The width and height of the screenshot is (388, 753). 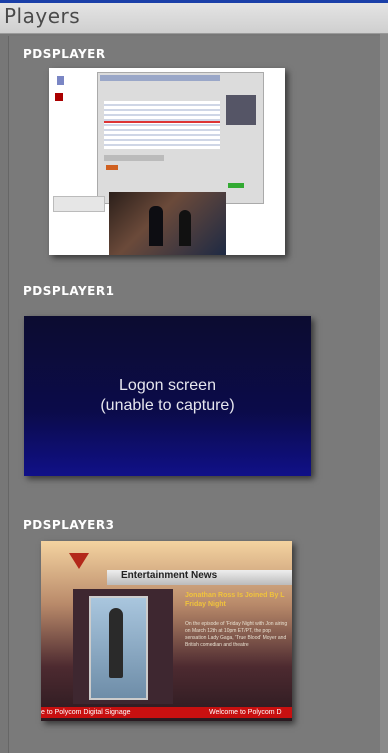 I want to click on scrollbar, so click(x=384, y=393).